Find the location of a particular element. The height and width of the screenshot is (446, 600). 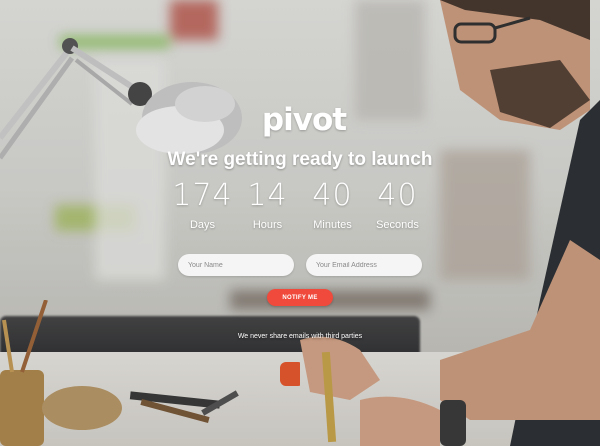

email-input is located at coordinates (364, 265).